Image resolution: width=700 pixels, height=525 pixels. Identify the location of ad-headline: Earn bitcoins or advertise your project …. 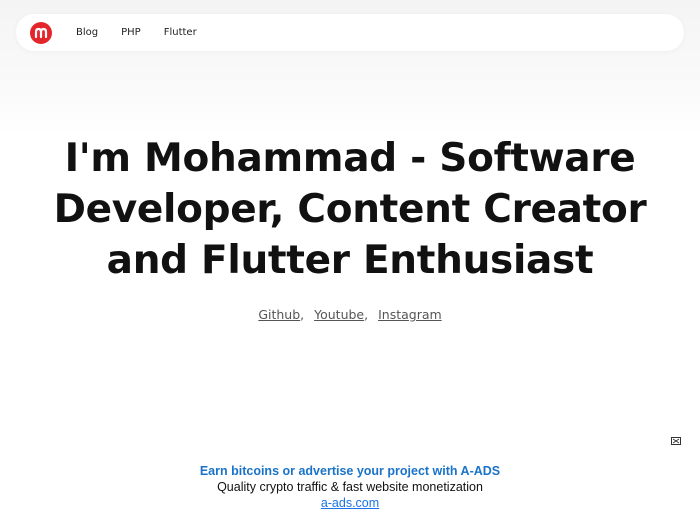
(350, 471).